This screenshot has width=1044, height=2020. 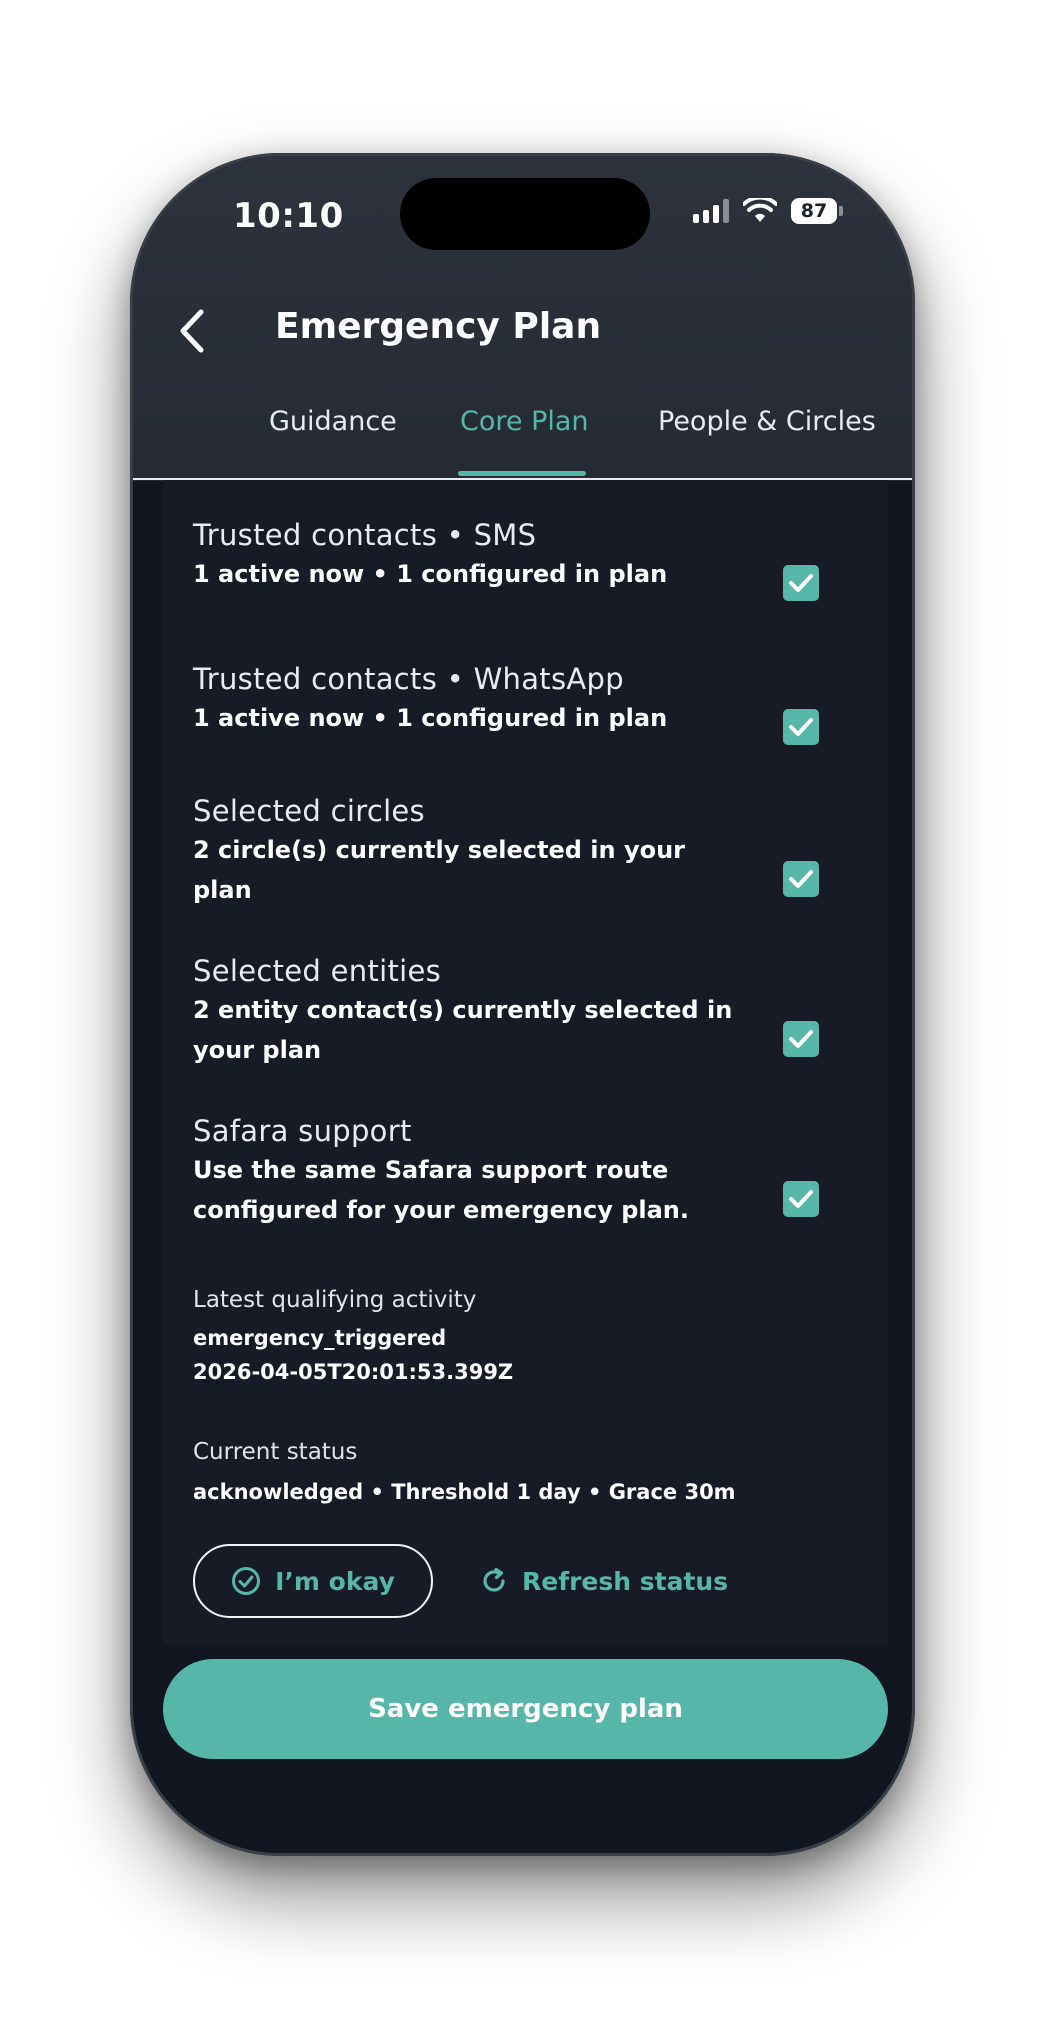 What do you see at coordinates (494, 1579) in the screenshot?
I see `refresh-icon` at bounding box center [494, 1579].